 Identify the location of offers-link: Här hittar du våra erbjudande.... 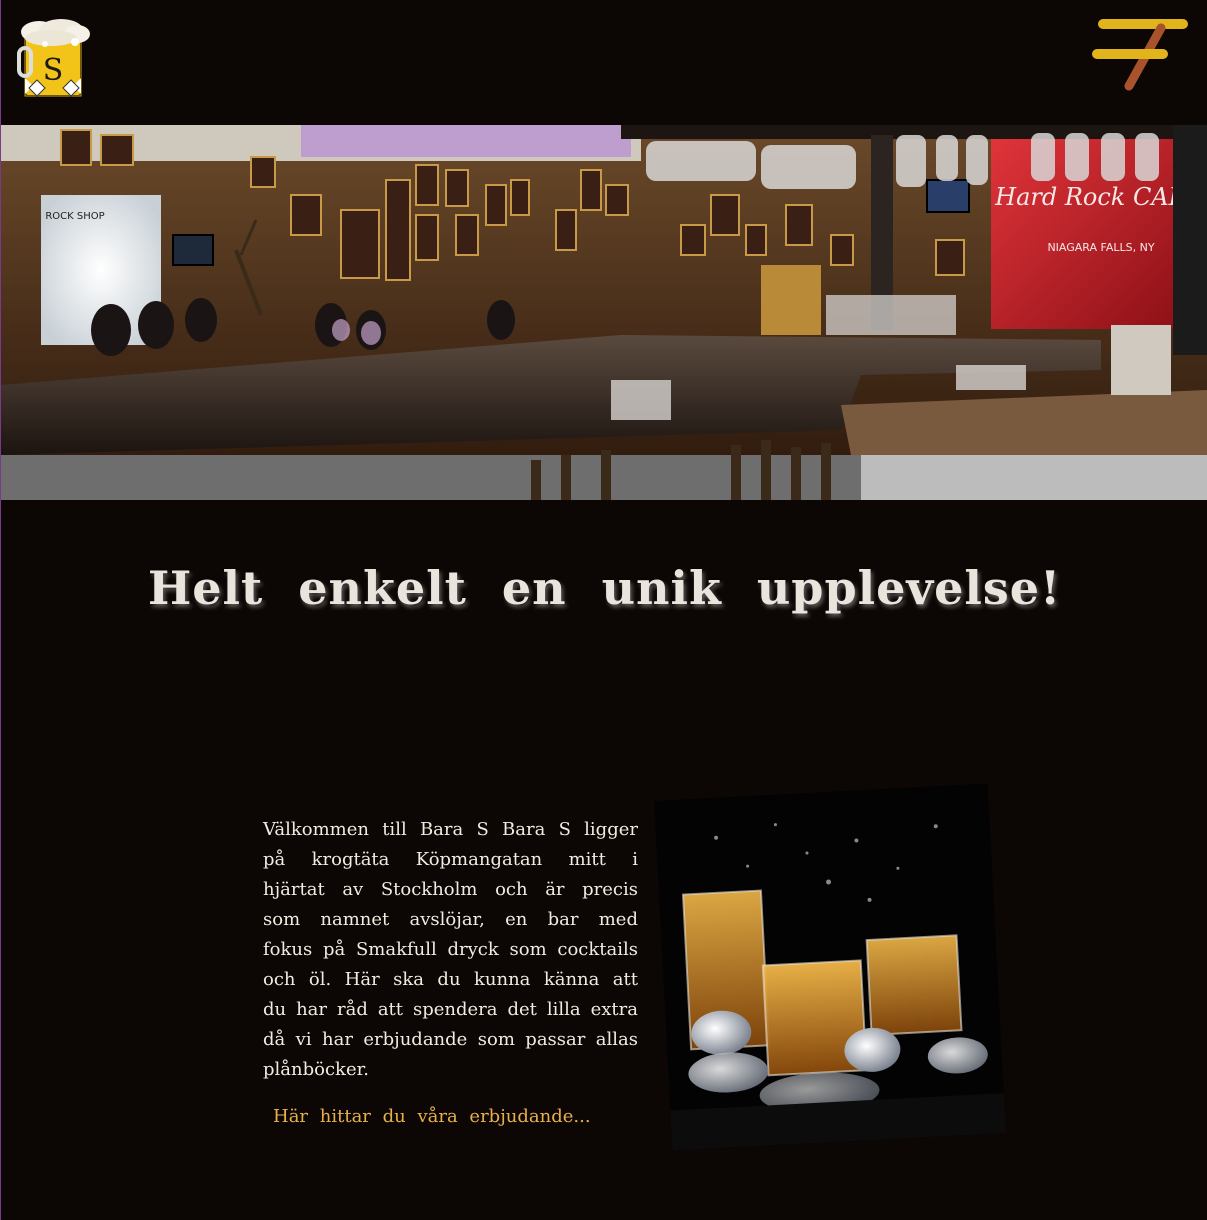
(432, 1116).